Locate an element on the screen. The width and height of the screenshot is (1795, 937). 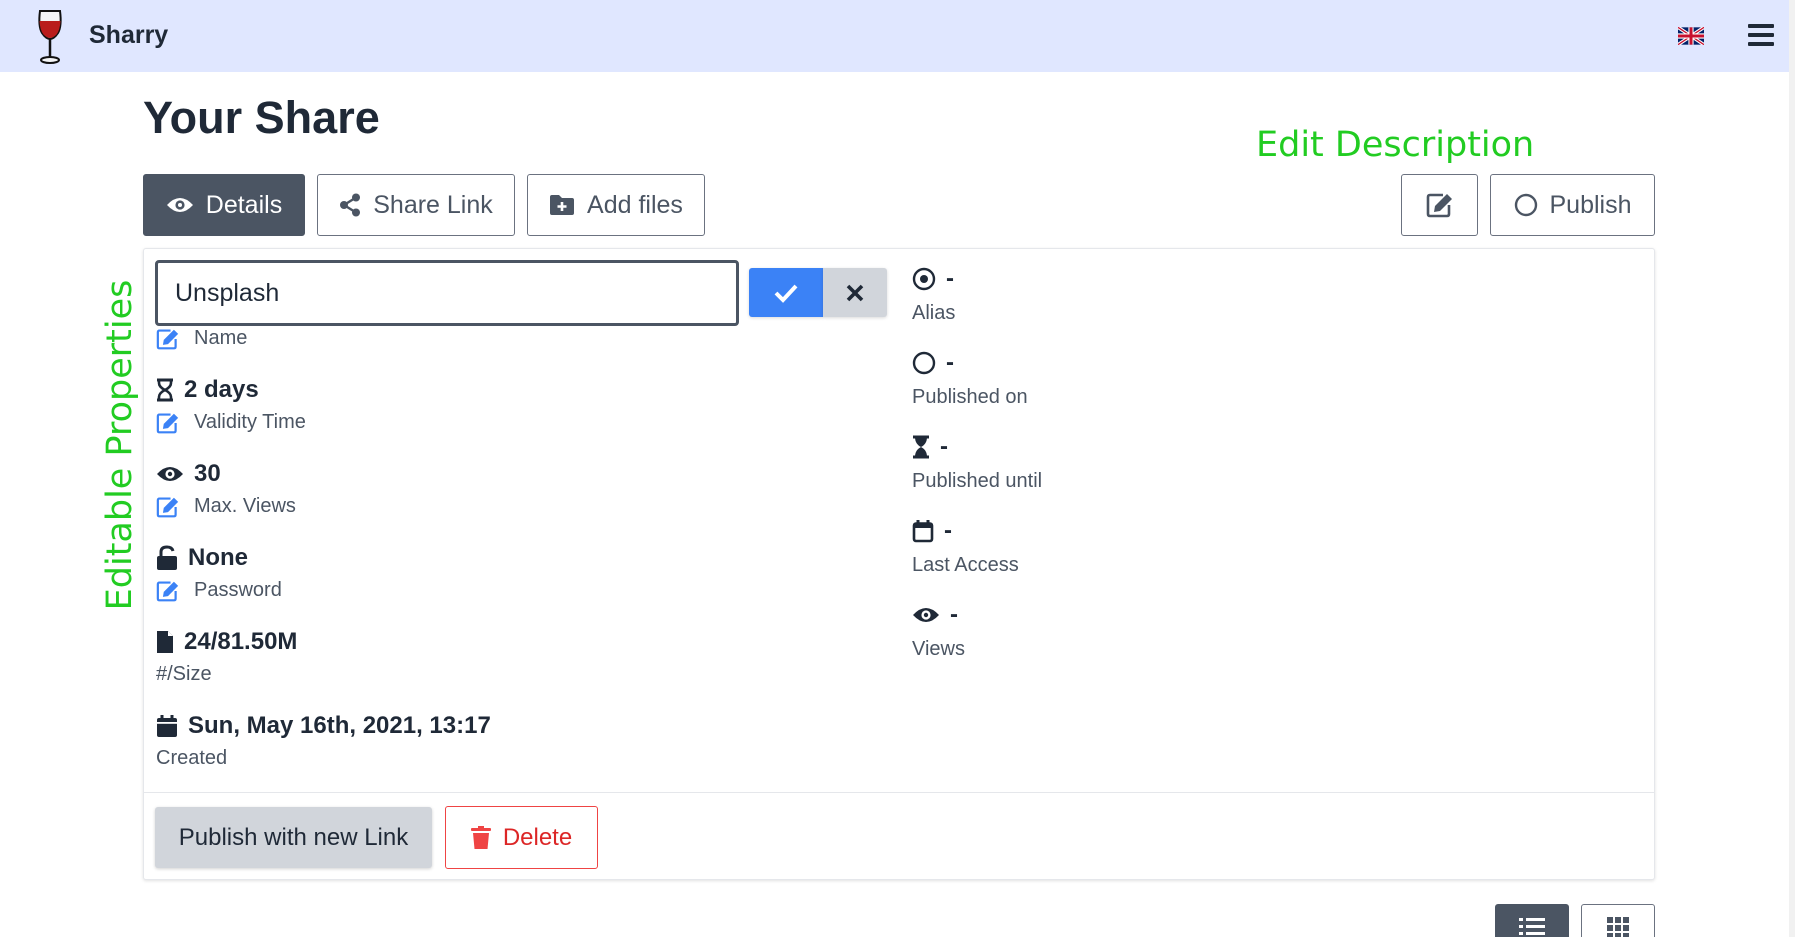
alias-text: - is located at coordinates (950, 278).